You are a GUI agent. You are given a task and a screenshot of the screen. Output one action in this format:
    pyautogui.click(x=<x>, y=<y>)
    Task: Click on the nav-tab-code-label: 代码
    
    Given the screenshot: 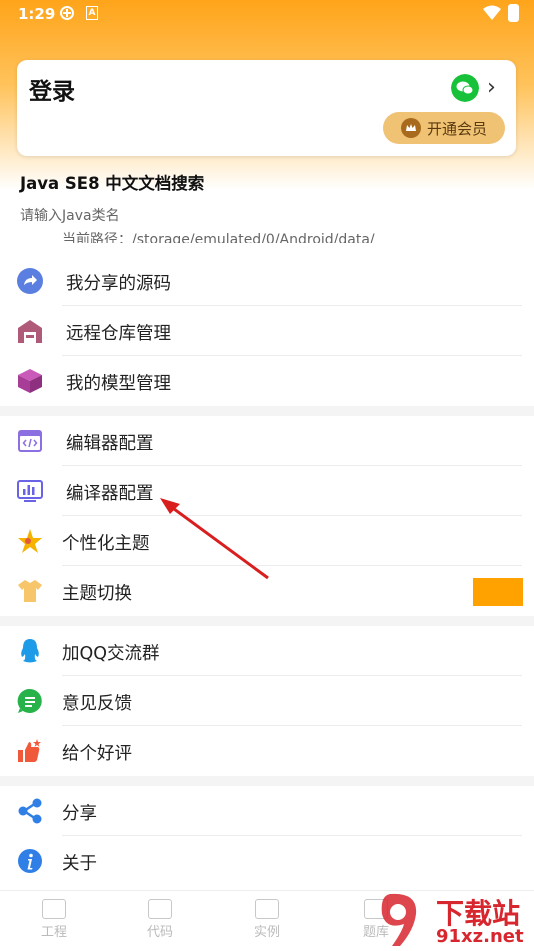 What is the action you would take?
    pyautogui.click(x=159, y=932)
    